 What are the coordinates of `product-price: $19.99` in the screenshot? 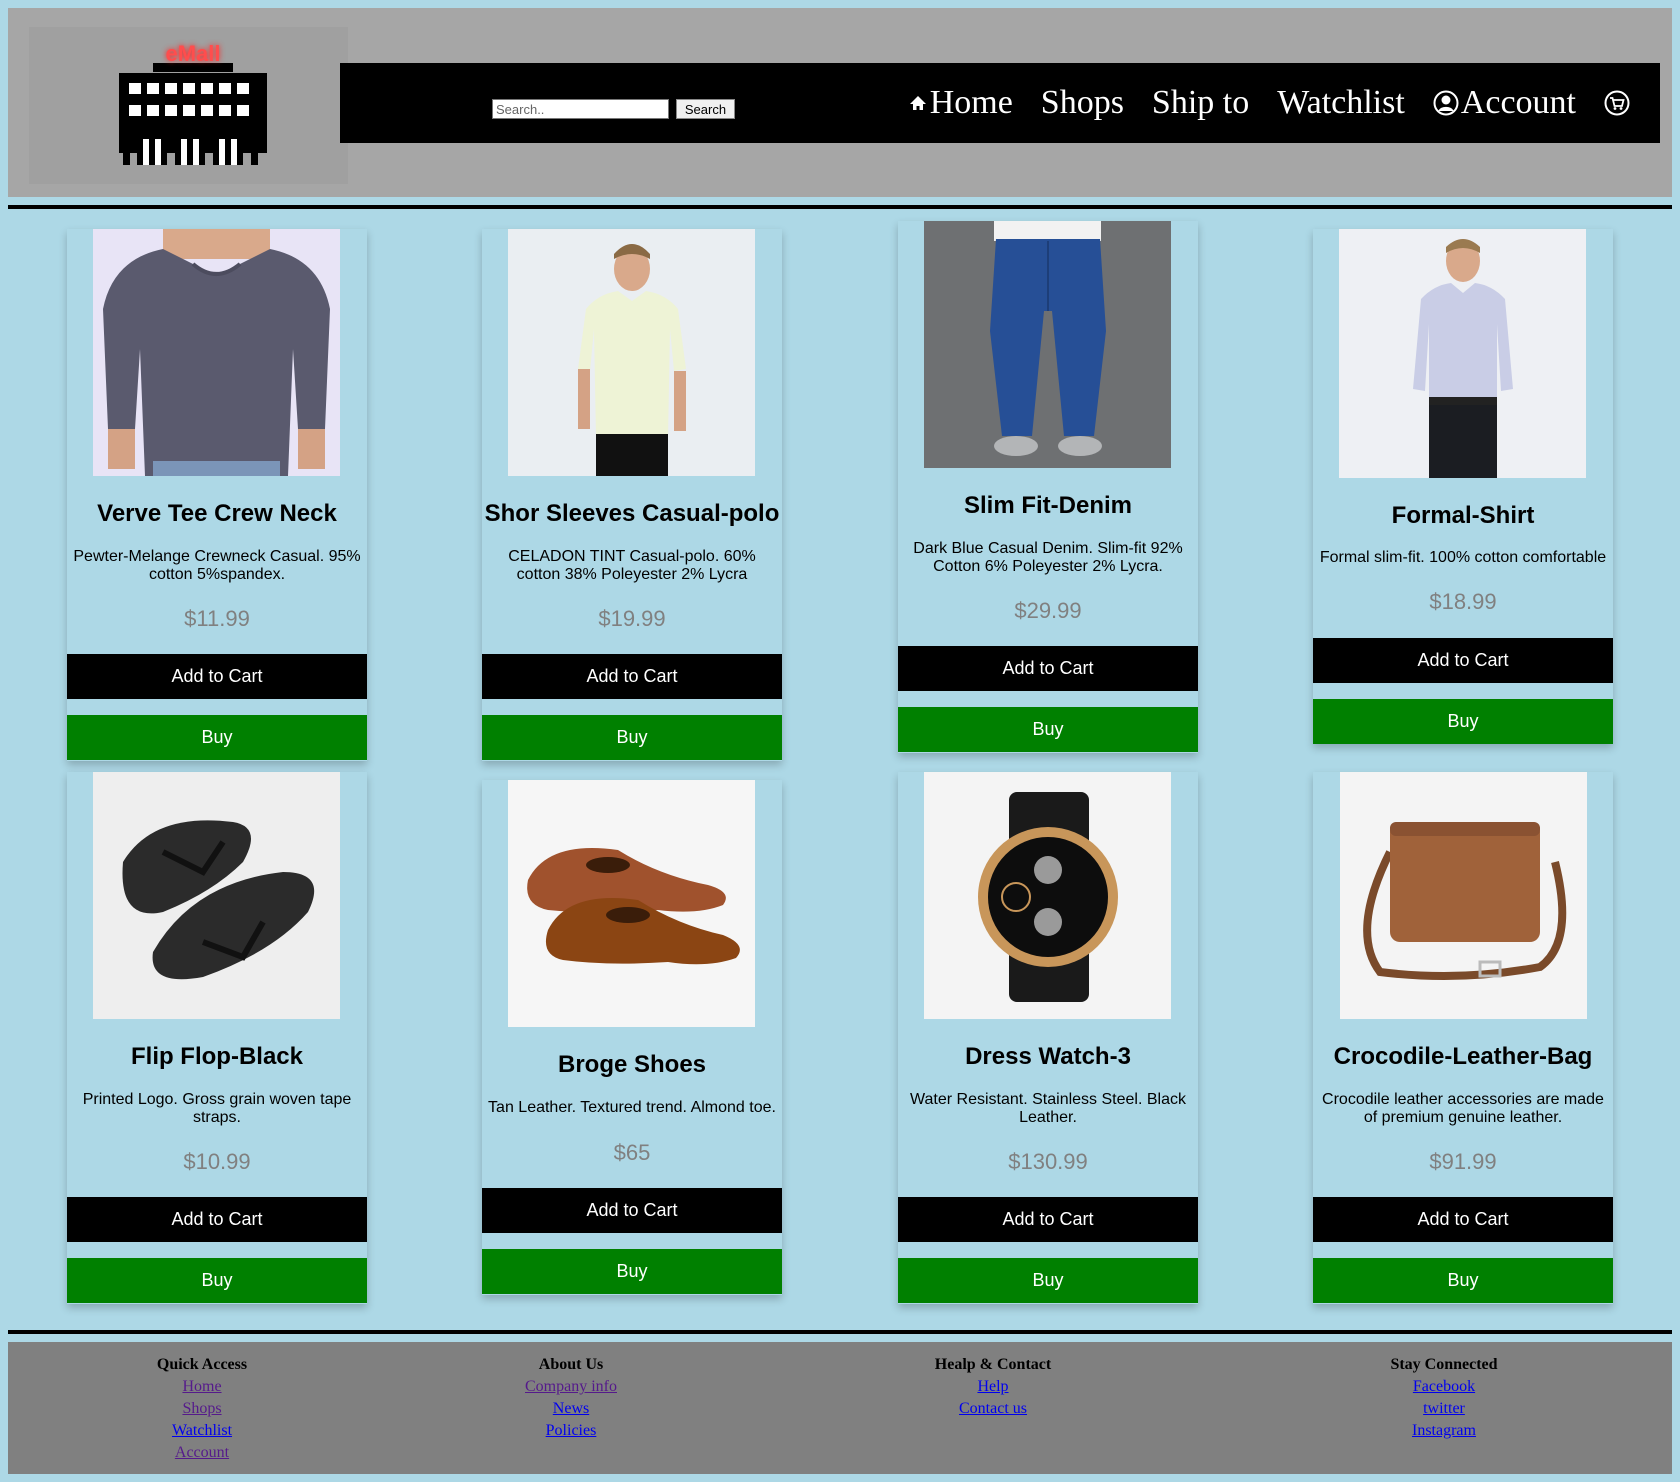 It's located at (632, 618).